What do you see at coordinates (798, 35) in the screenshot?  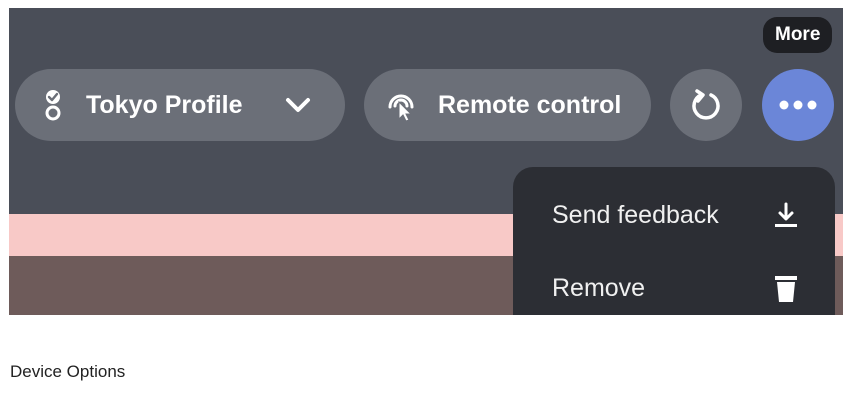 I see `more-tooltip: More` at bounding box center [798, 35].